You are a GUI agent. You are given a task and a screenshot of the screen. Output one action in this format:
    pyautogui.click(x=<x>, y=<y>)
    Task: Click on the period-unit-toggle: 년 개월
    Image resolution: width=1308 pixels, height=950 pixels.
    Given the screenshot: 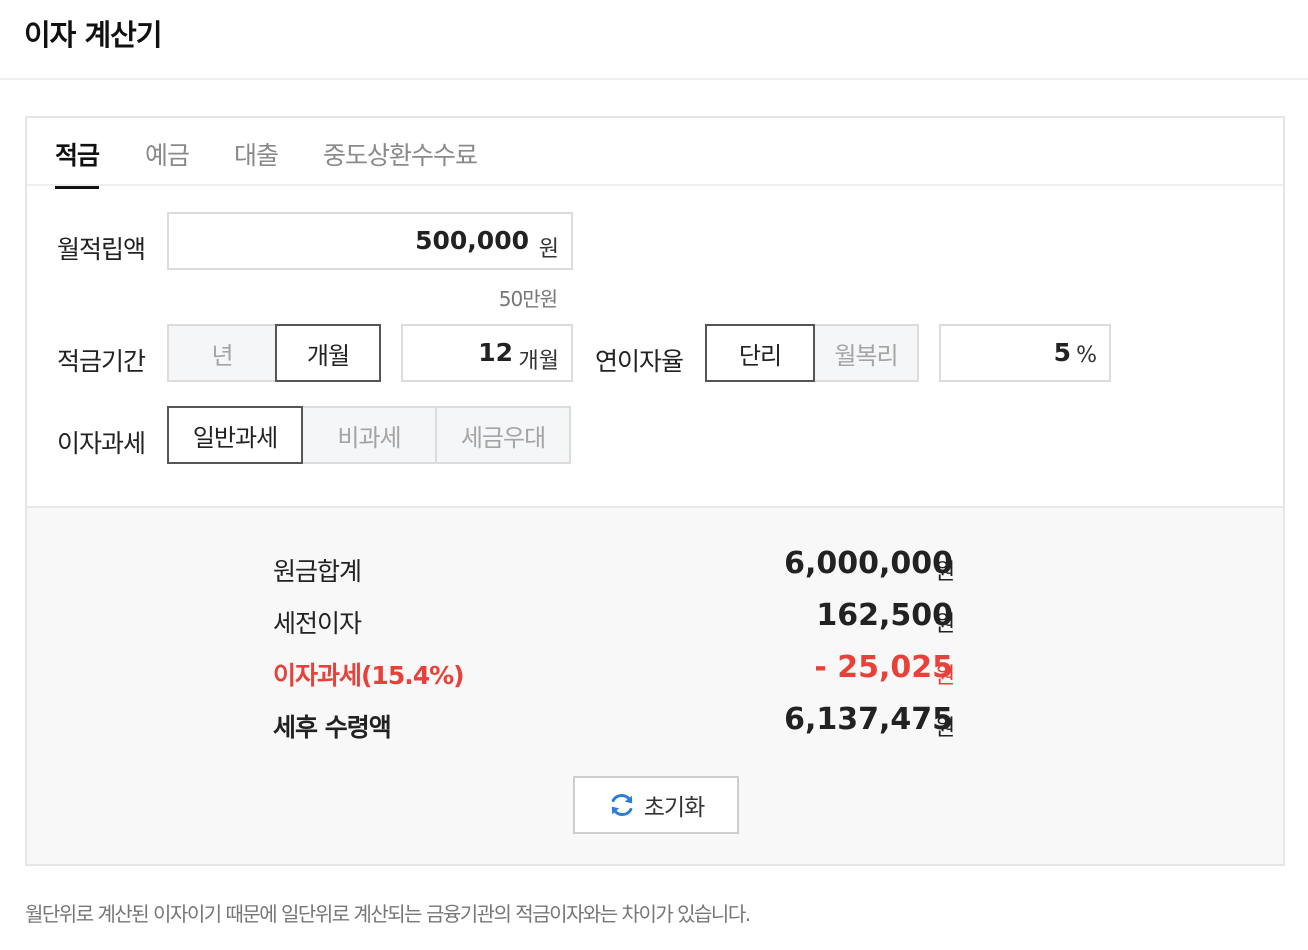 What is the action you would take?
    pyautogui.click(x=274, y=353)
    